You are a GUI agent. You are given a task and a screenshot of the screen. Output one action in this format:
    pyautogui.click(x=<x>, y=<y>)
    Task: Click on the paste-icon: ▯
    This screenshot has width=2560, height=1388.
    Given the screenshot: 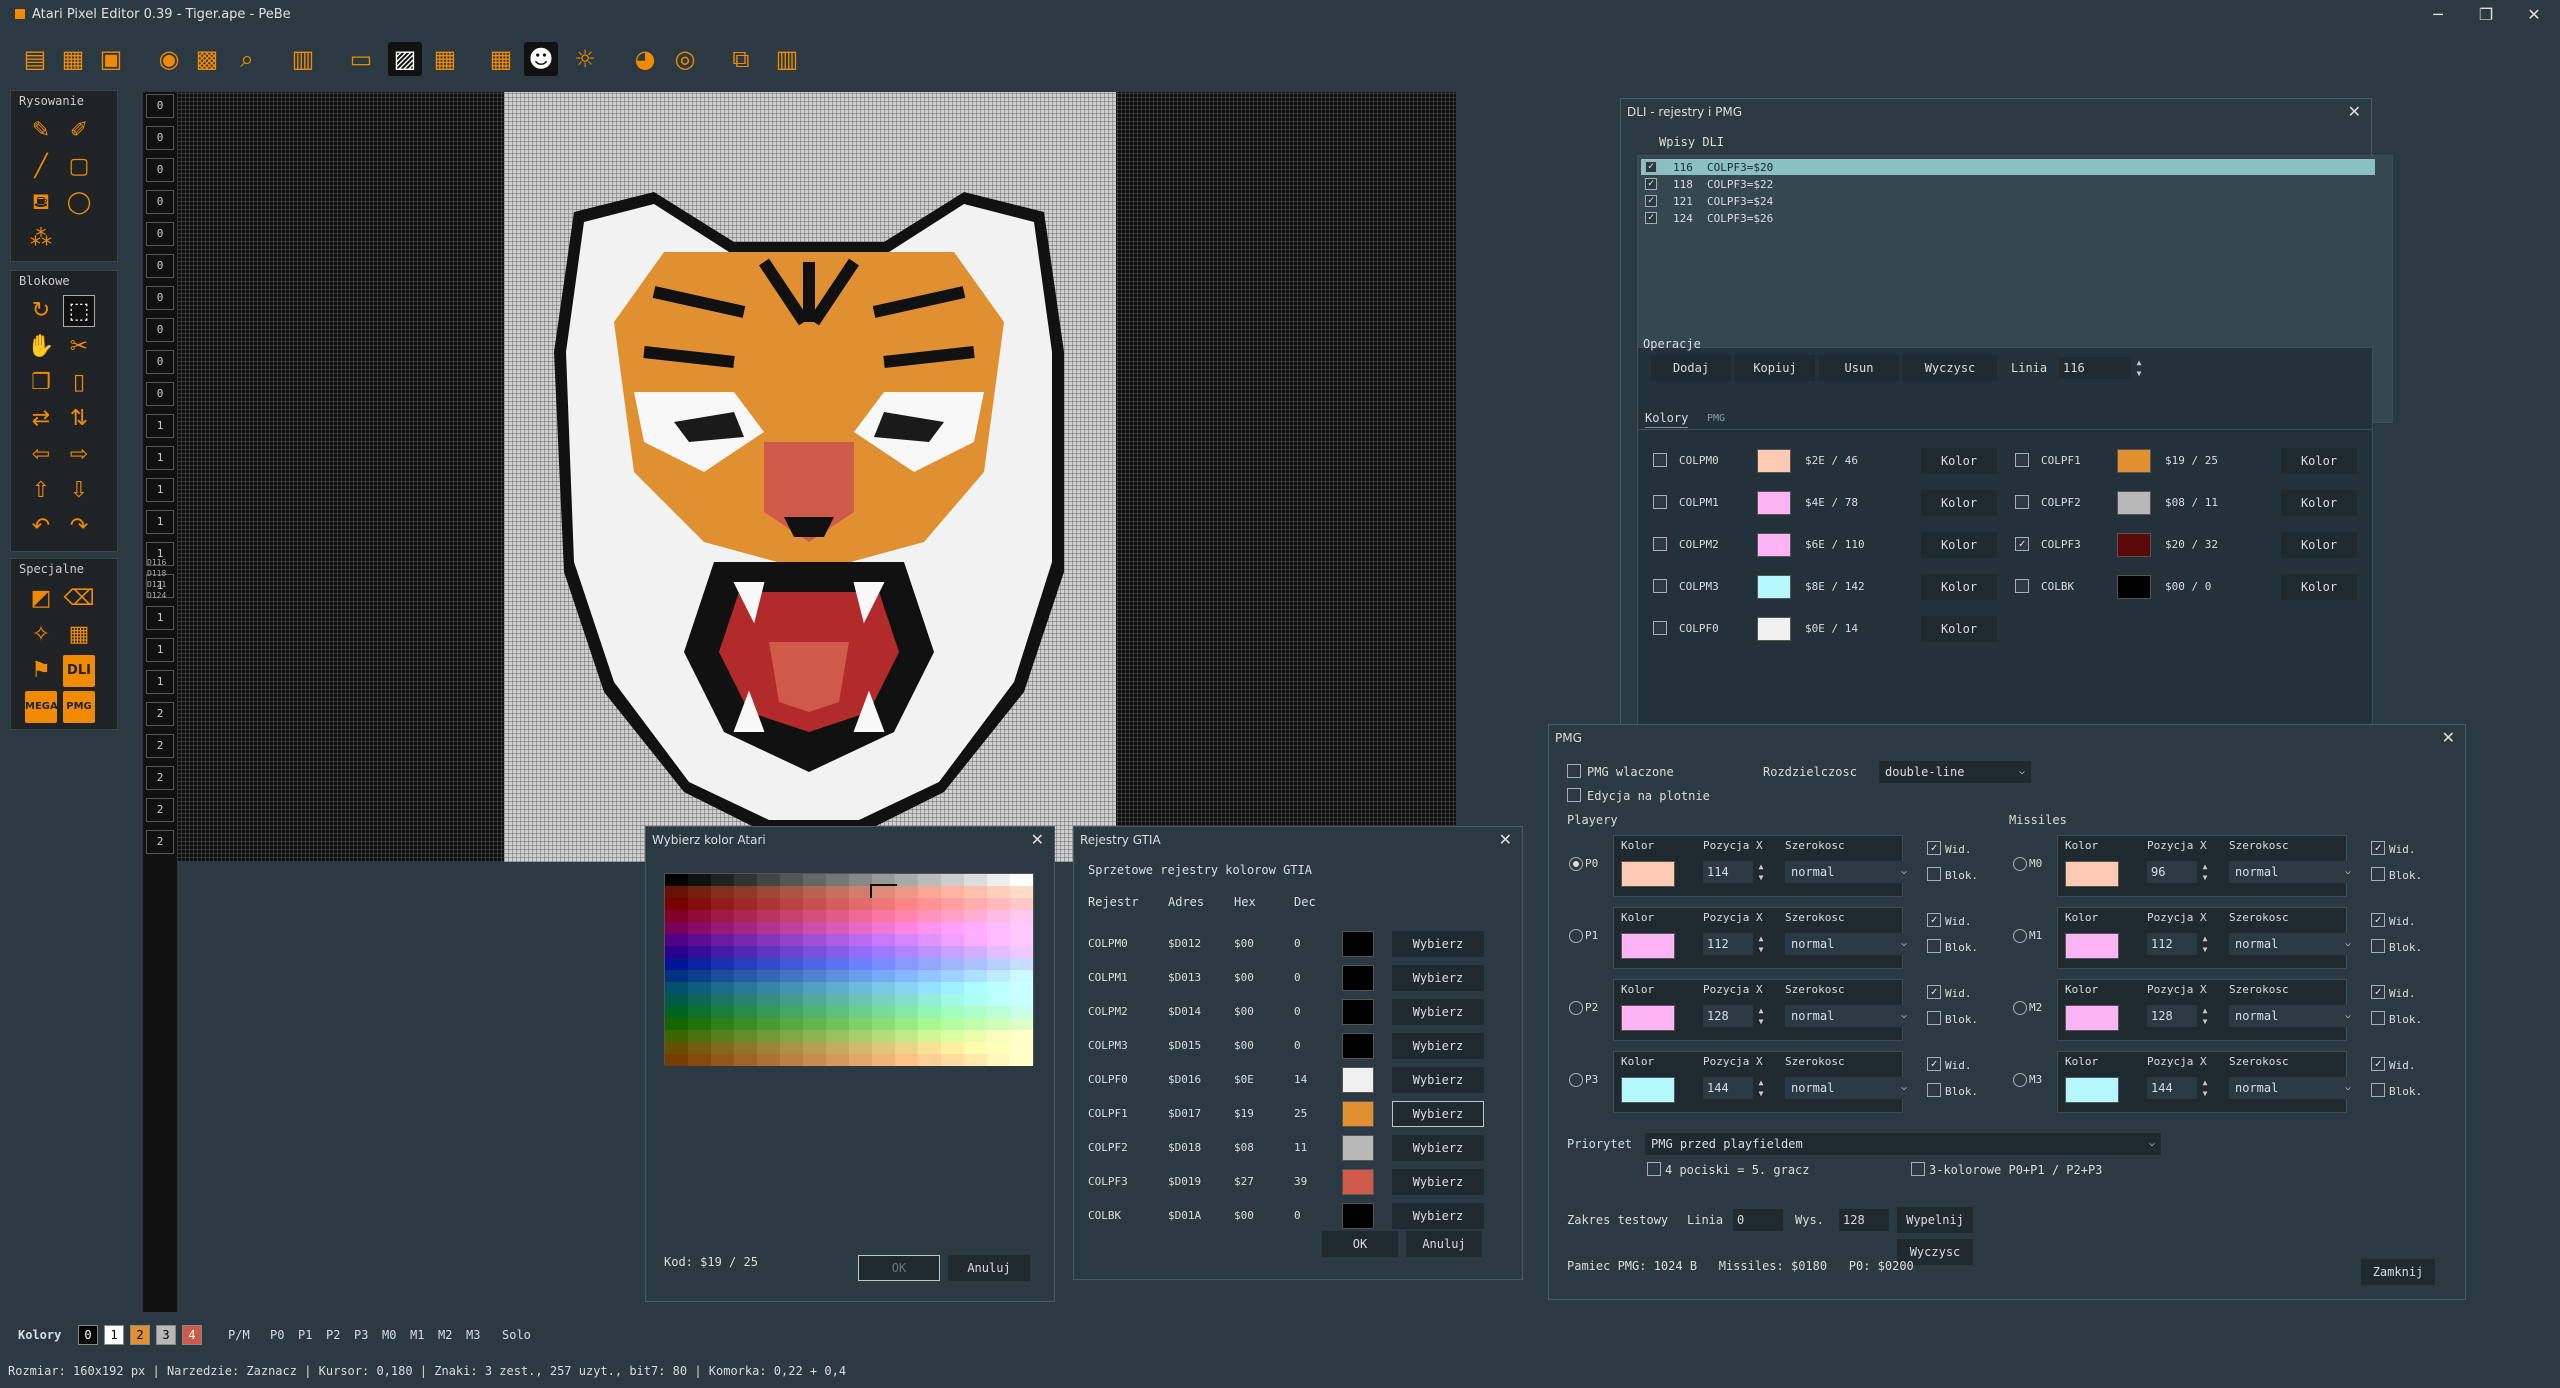 What is the action you would take?
    pyautogui.click(x=79, y=383)
    